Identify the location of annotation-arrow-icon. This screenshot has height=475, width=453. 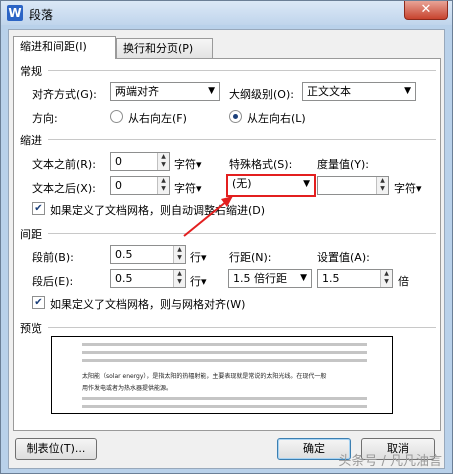
(208, 216).